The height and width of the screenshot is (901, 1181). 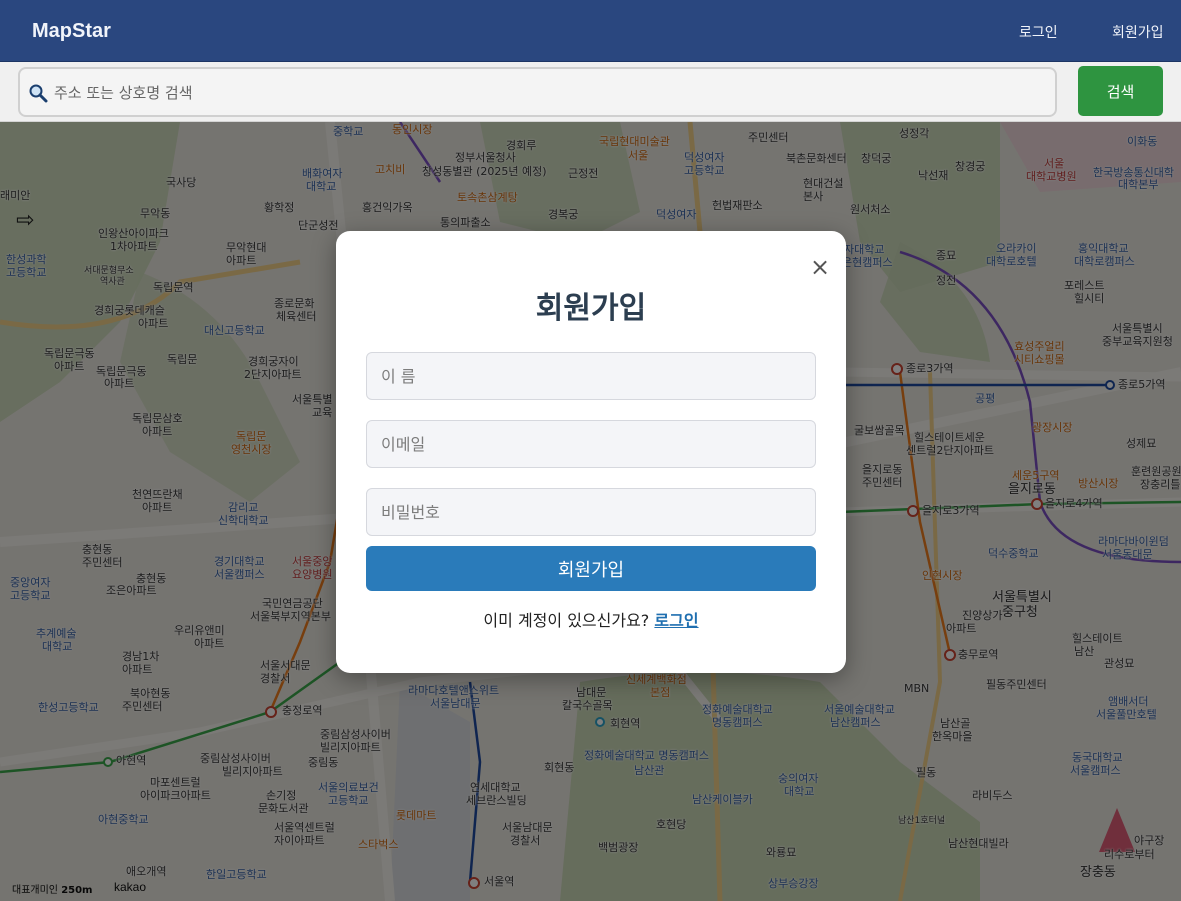 I want to click on login-prompt: 이미 계정이 있으신가요? 로그인, so click(x=591, y=619).